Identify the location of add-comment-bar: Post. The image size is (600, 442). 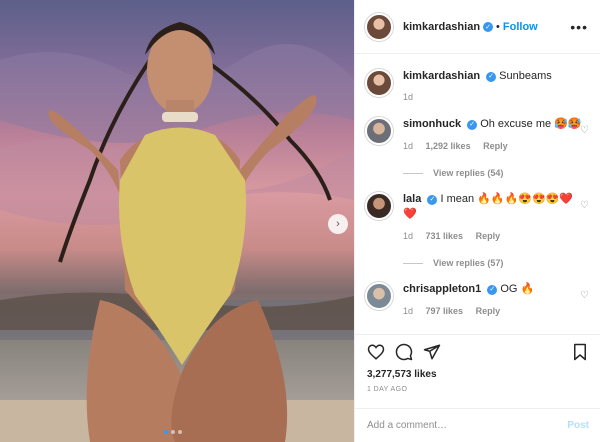
(477, 425).